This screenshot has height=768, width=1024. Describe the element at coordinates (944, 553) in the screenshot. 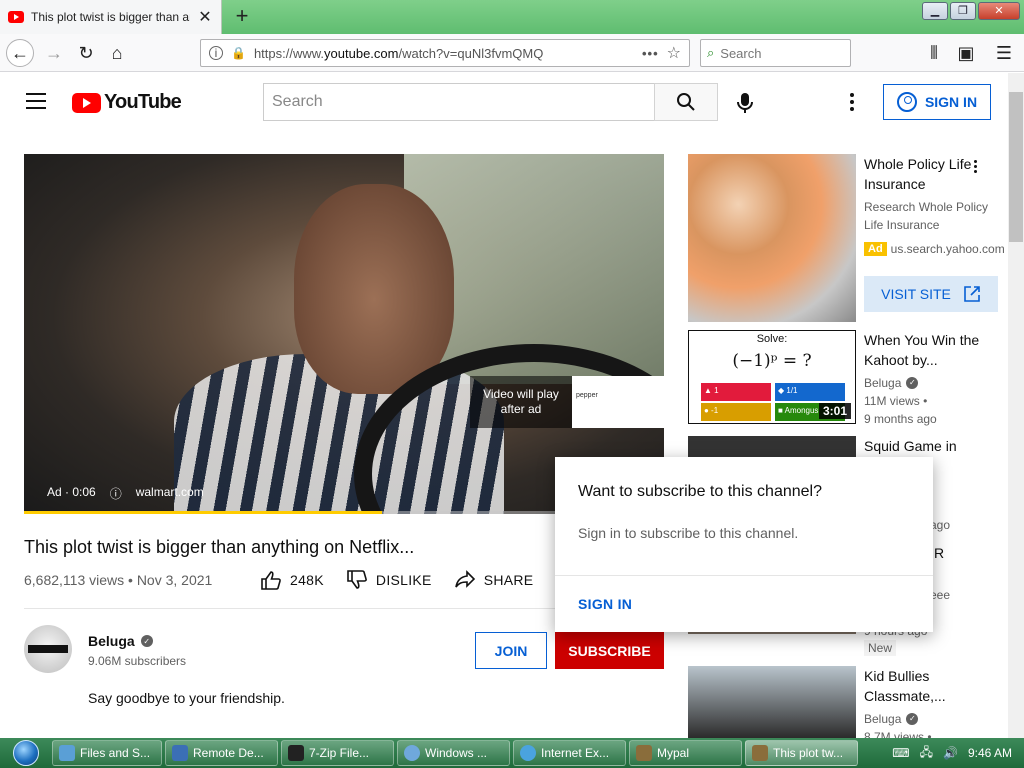

I see `video-title-3: R` at that location.